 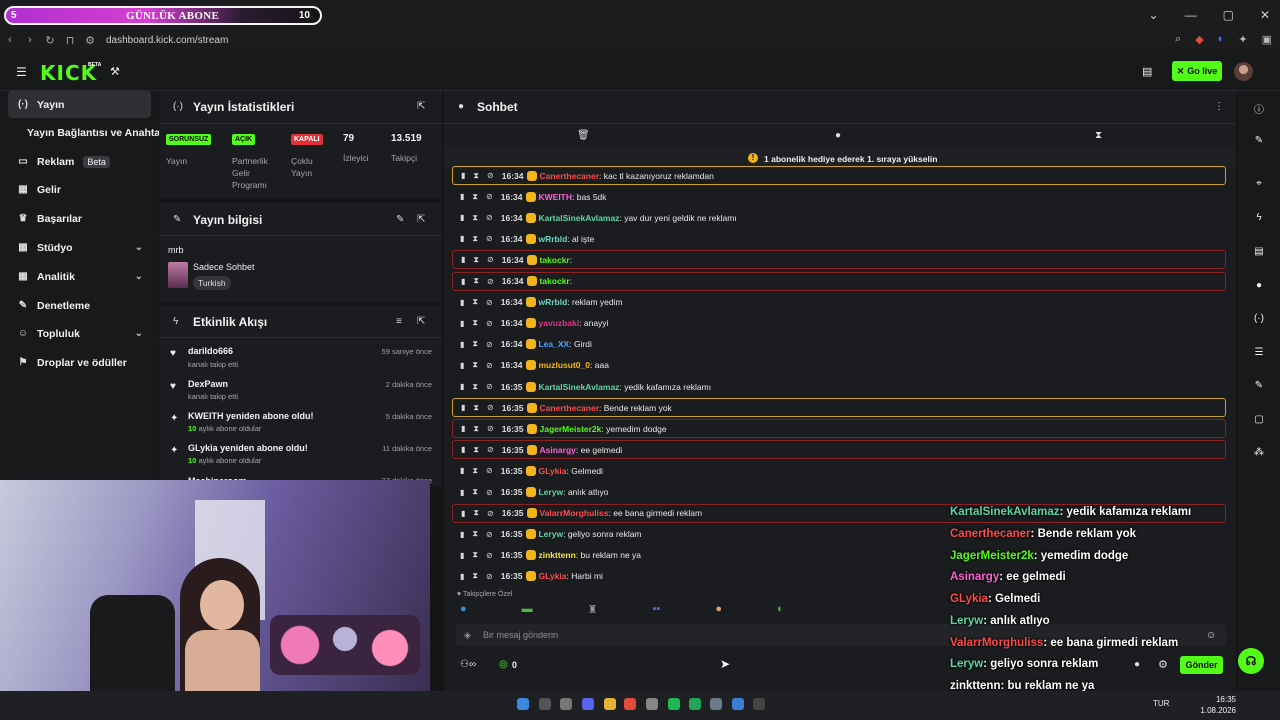 What do you see at coordinates (593, 611) in the screenshot?
I see `emote-icon: ♜` at bounding box center [593, 611].